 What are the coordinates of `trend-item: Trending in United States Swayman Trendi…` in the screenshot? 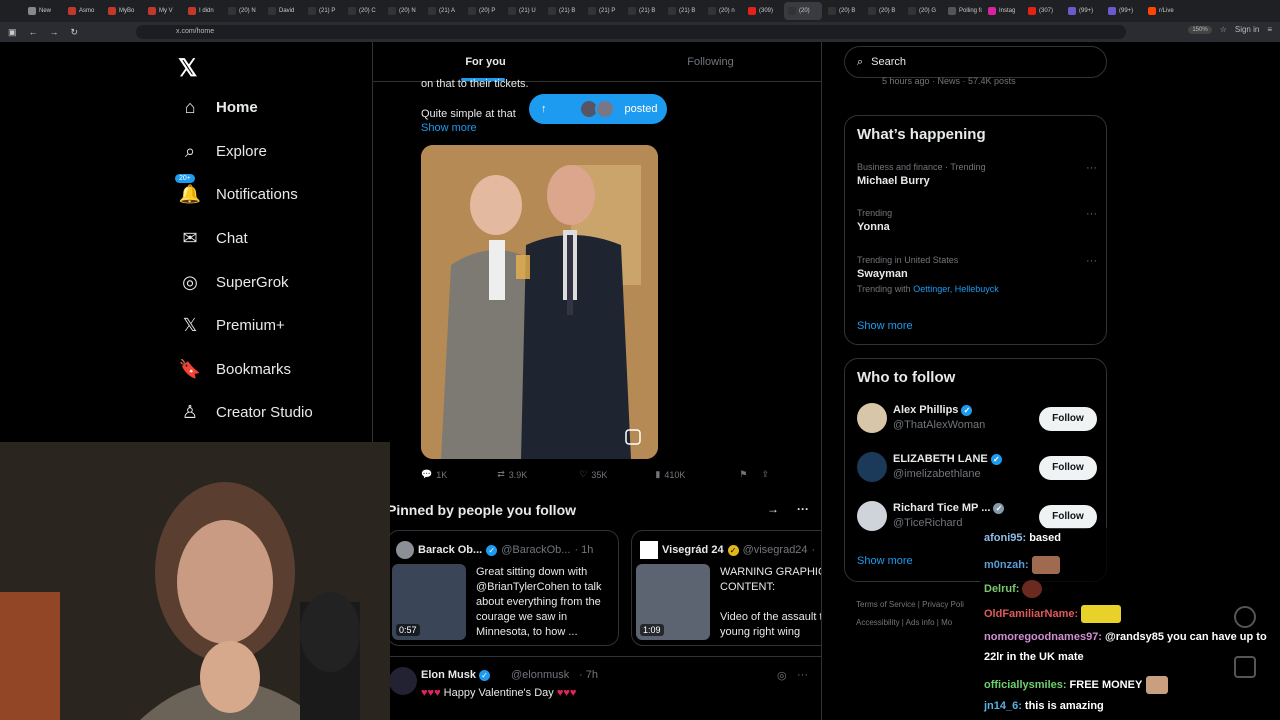 It's located at (977, 274).